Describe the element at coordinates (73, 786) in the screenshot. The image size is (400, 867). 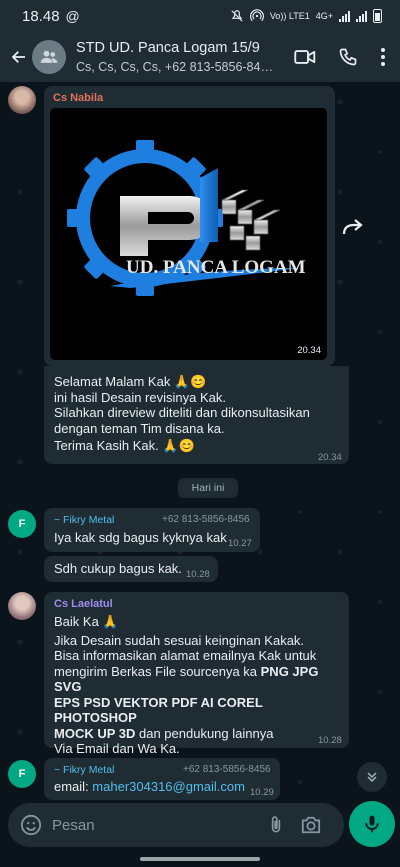
I see `email-prefix: email:` at that location.